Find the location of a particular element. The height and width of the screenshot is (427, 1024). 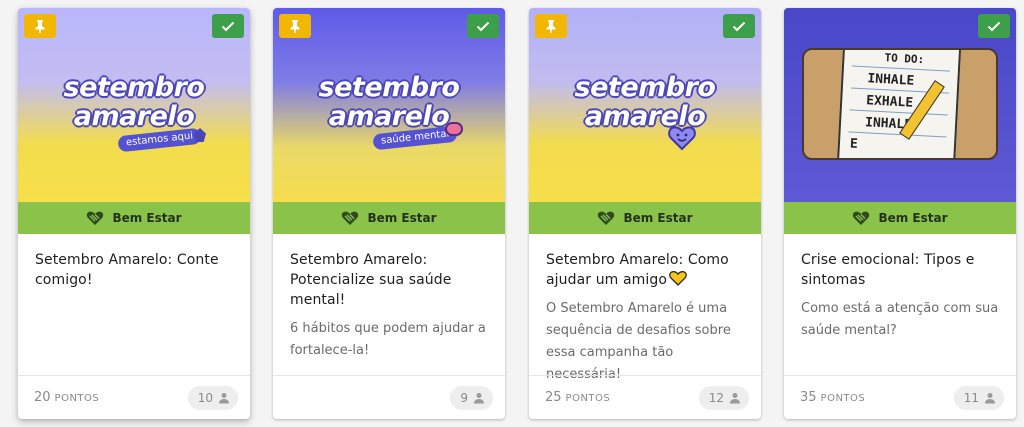

participants-count: 10 is located at coordinates (205, 397).